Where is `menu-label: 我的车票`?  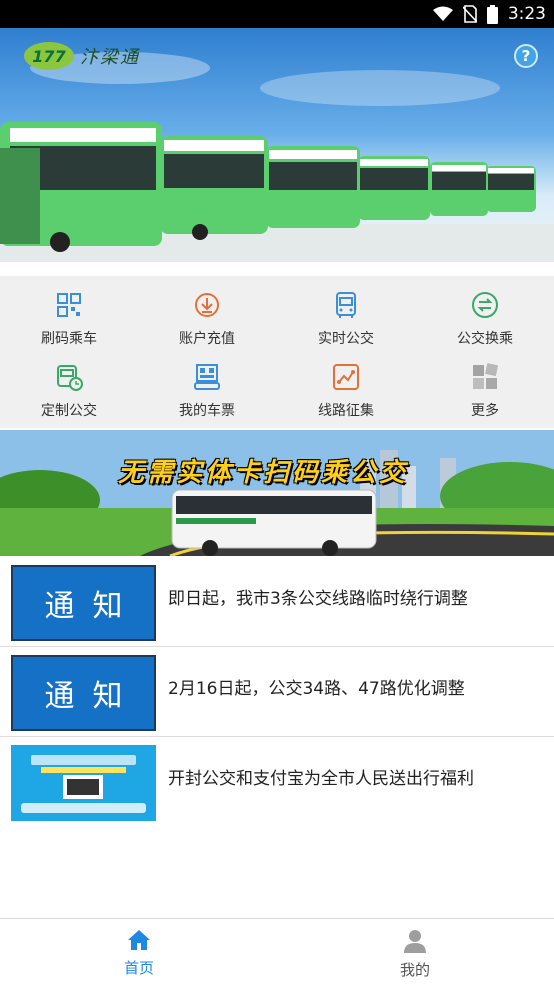
menu-label: 我的车票 is located at coordinates (207, 411).